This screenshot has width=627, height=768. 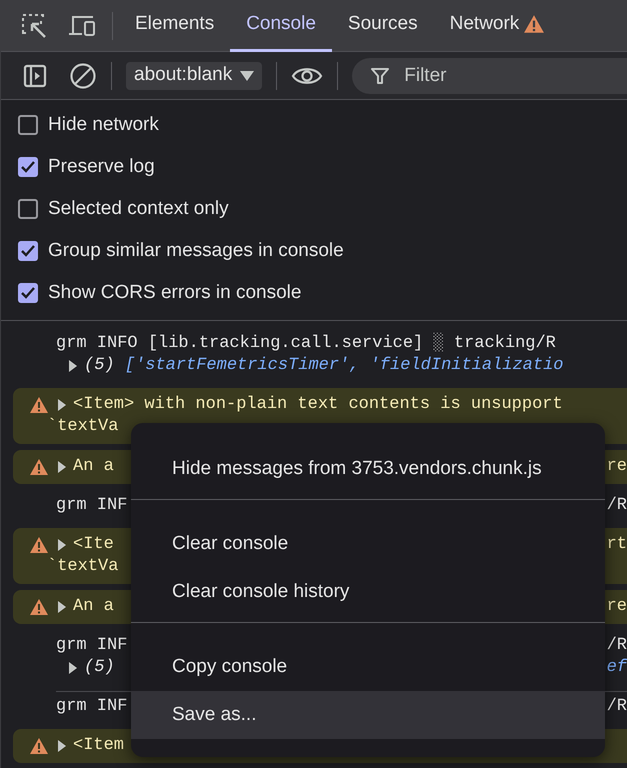 I want to click on caret-icon, so click(x=247, y=75).